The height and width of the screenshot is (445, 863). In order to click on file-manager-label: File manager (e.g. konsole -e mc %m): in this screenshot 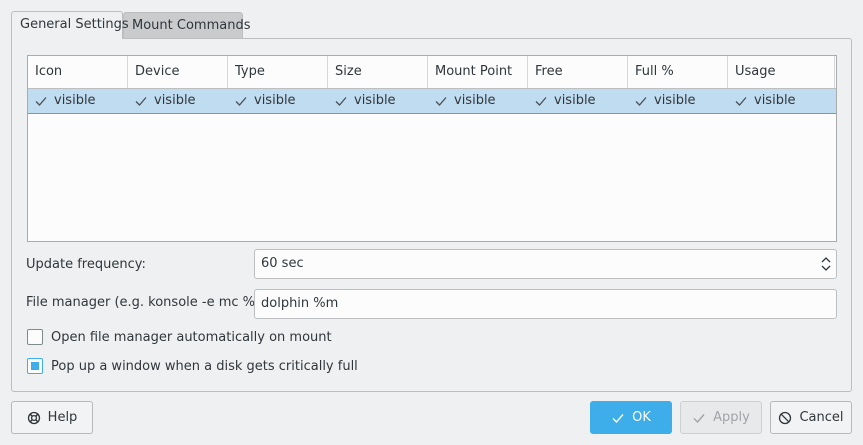, I will do `click(152, 302)`.